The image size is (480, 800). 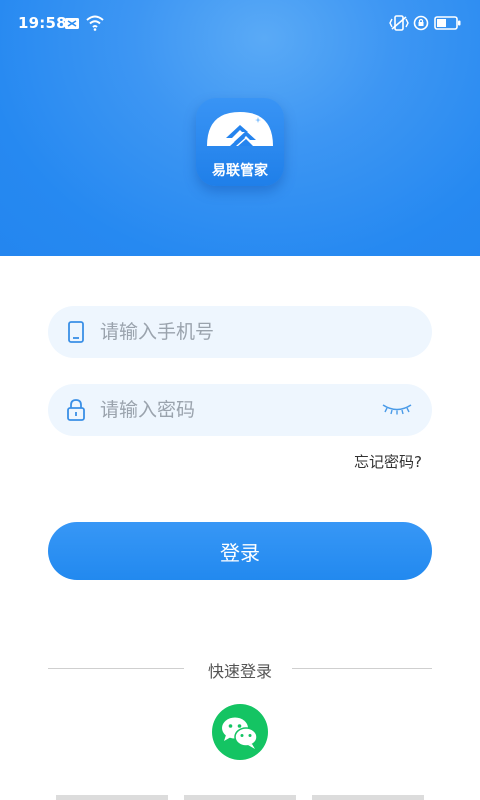 I want to click on password-field, so click(x=240, y=410).